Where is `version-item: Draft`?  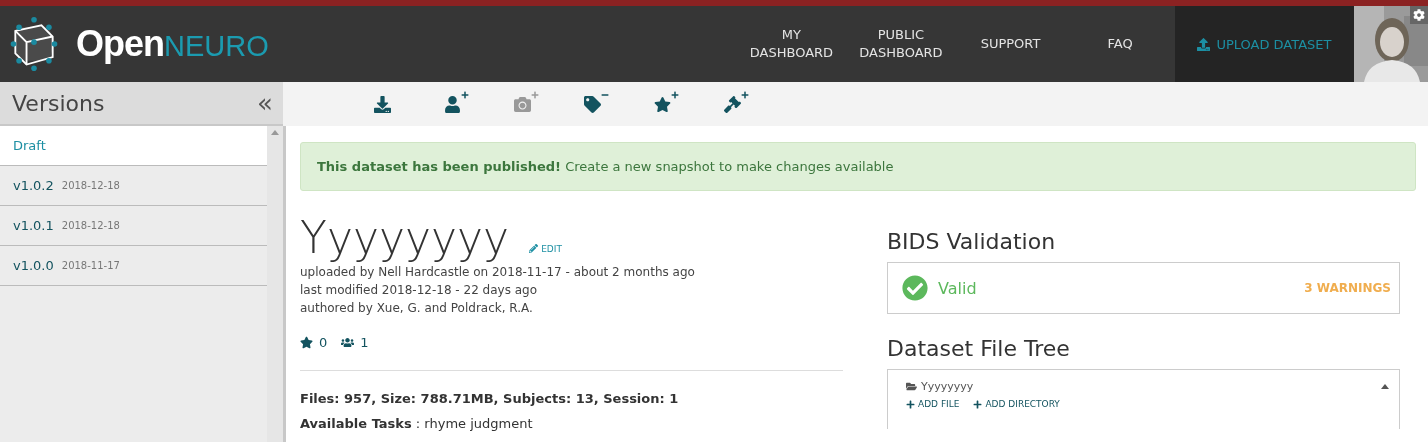
version-item: Draft is located at coordinates (133, 146).